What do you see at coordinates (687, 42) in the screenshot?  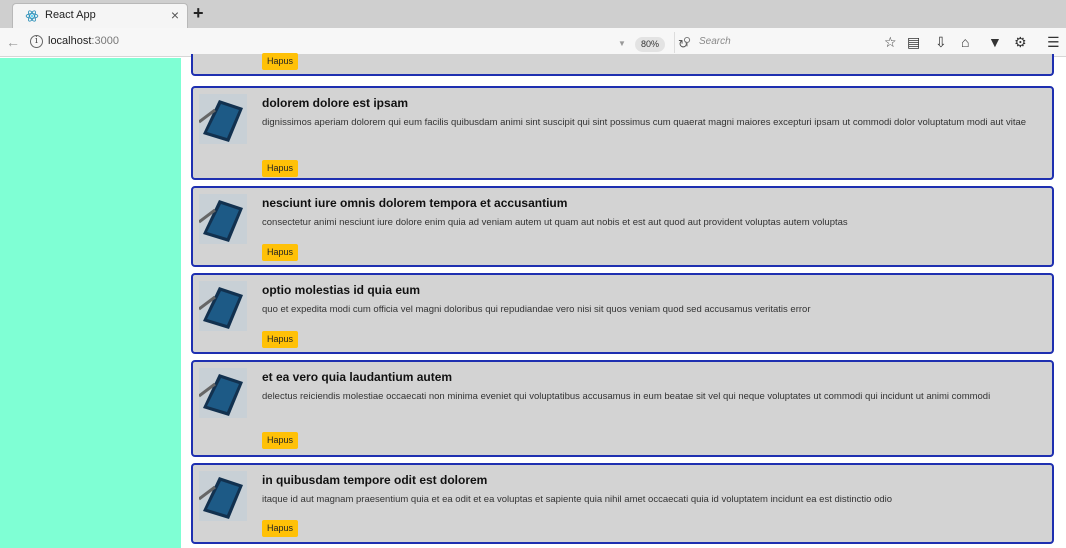 I see `search-icon: ⚲` at bounding box center [687, 42].